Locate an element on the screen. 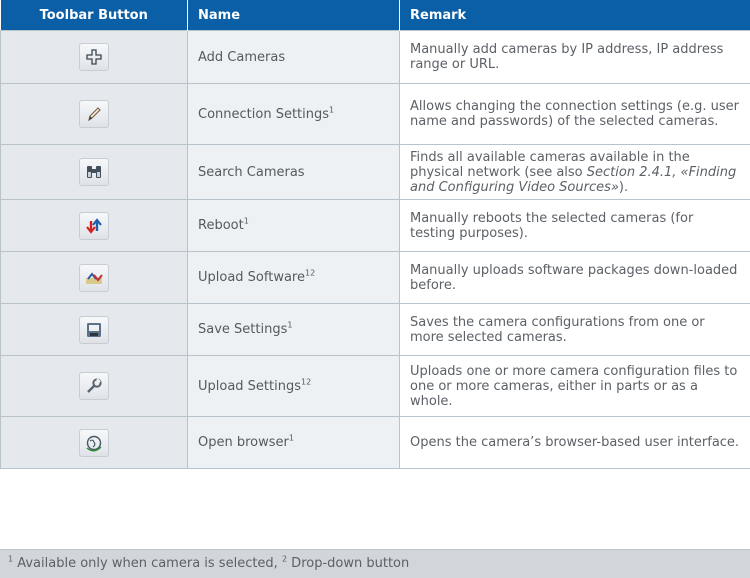 The image size is (750, 578). row-name: Open browser is located at coordinates (243, 442).